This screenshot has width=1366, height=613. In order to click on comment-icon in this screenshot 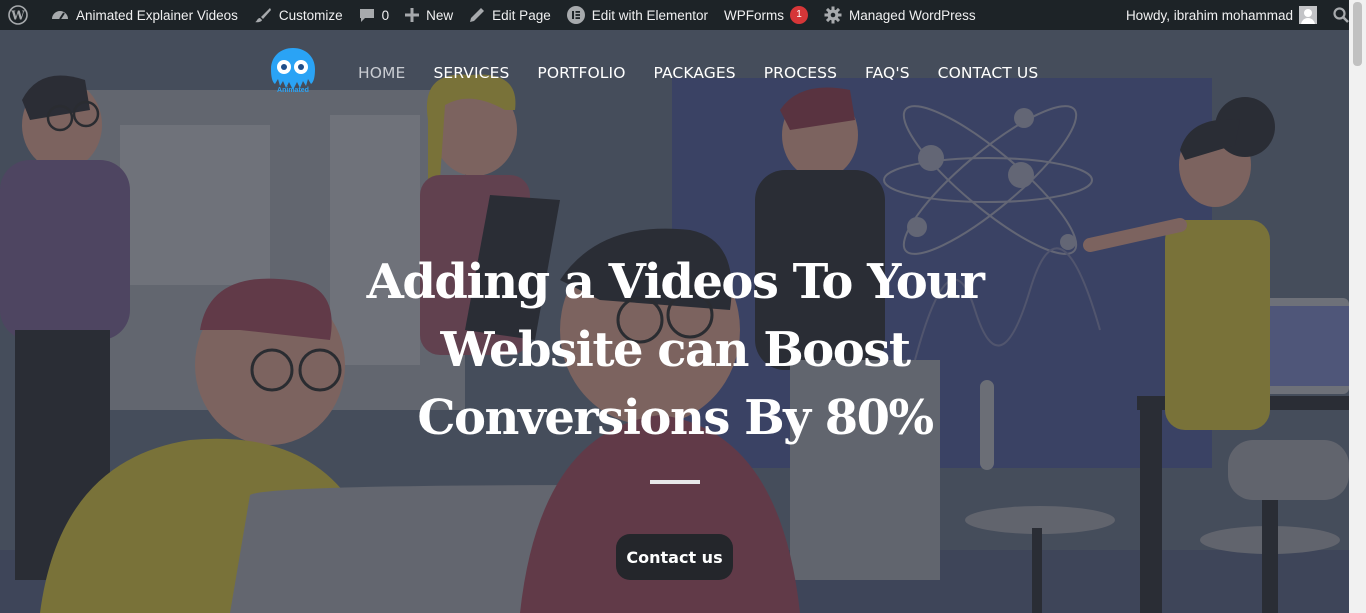, I will do `click(366, 15)`.